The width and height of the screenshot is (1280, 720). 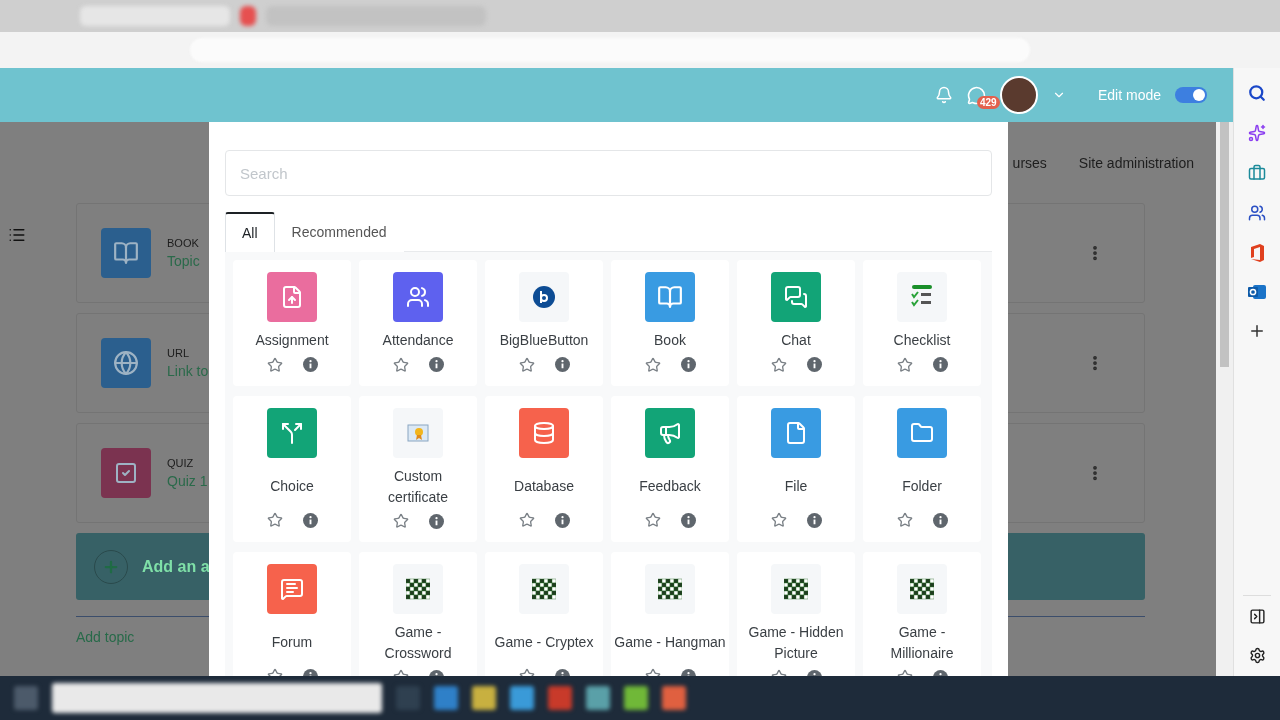 I want to click on activity-option: Game - Hidden Picture, so click(x=796, y=614).